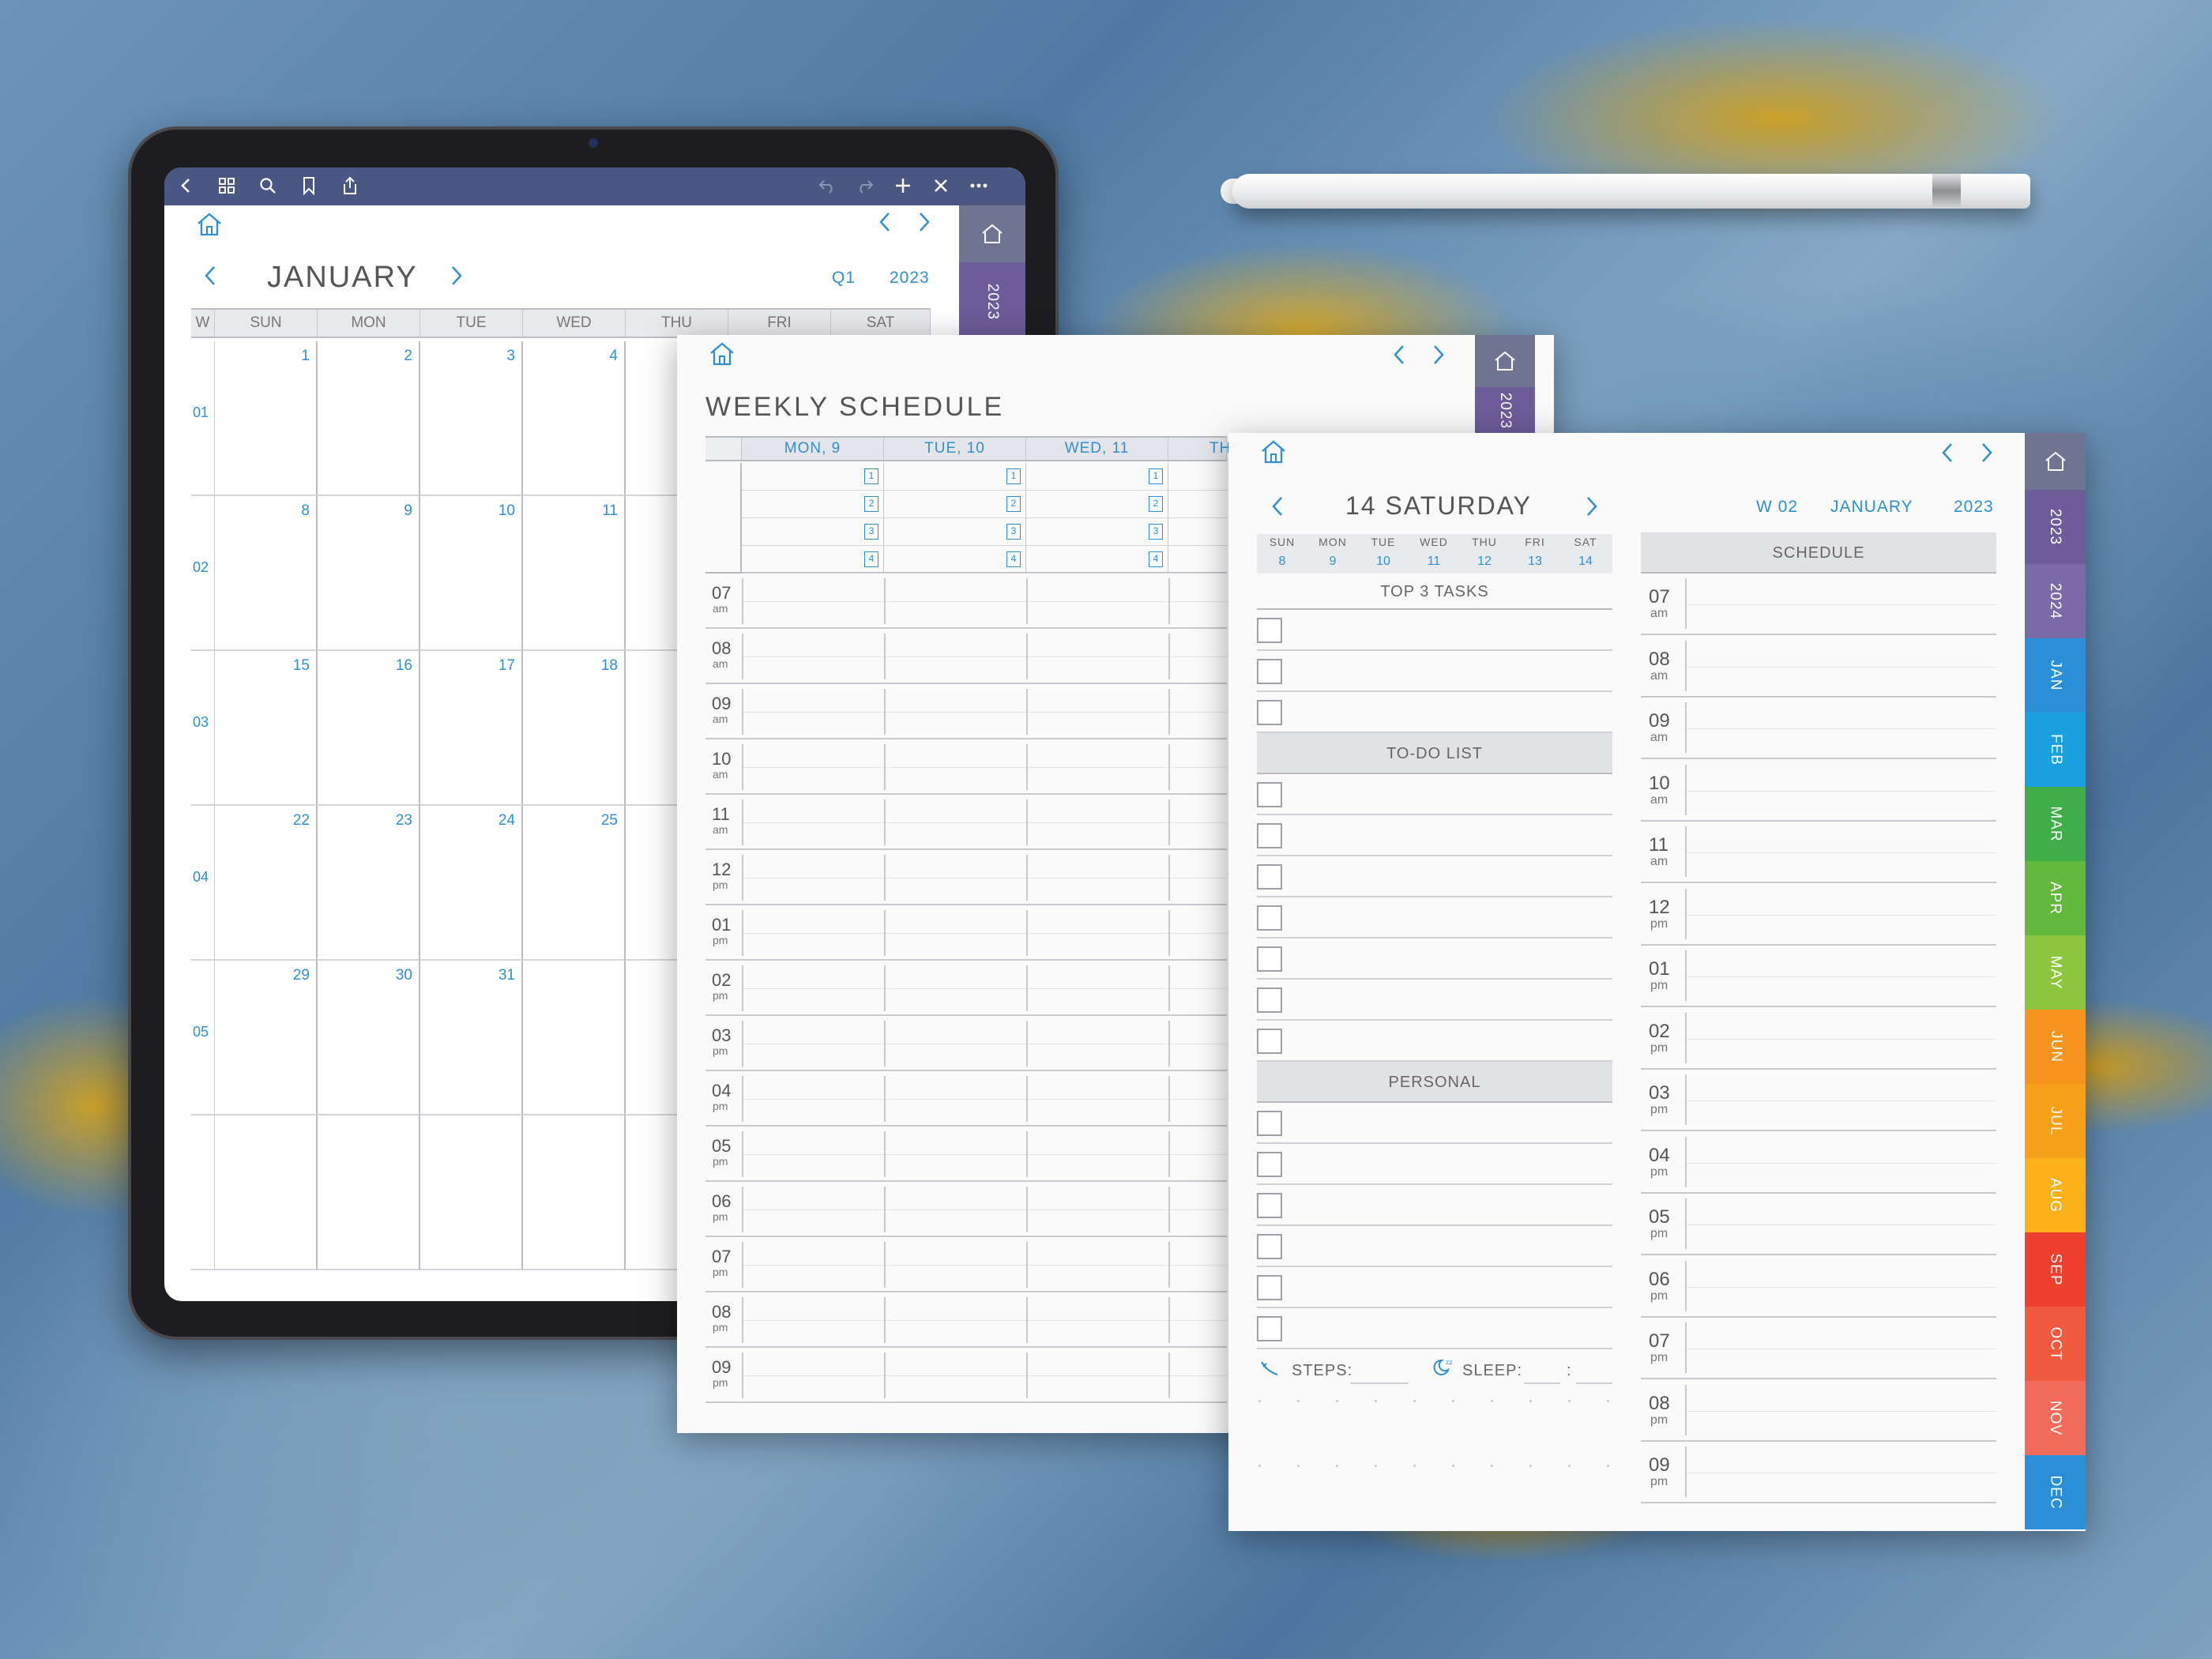 The image size is (2212, 1659). Describe the element at coordinates (1542, 1383) in the screenshot. I see `sleep-hours-line` at that location.